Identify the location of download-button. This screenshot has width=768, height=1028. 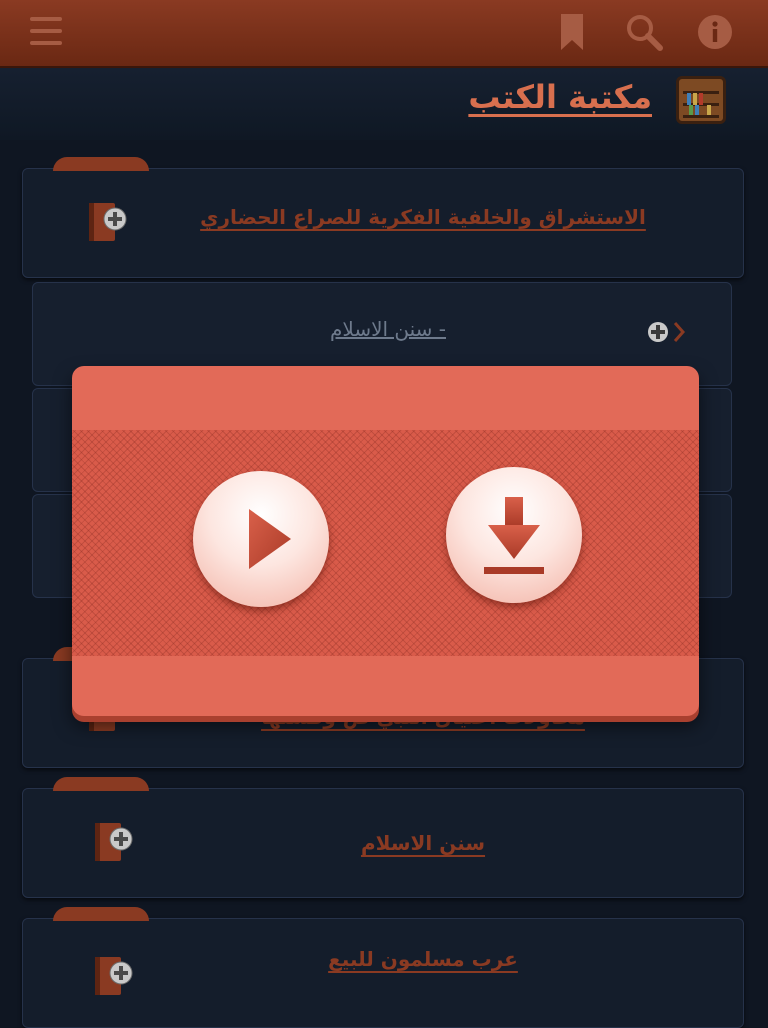
(514, 535).